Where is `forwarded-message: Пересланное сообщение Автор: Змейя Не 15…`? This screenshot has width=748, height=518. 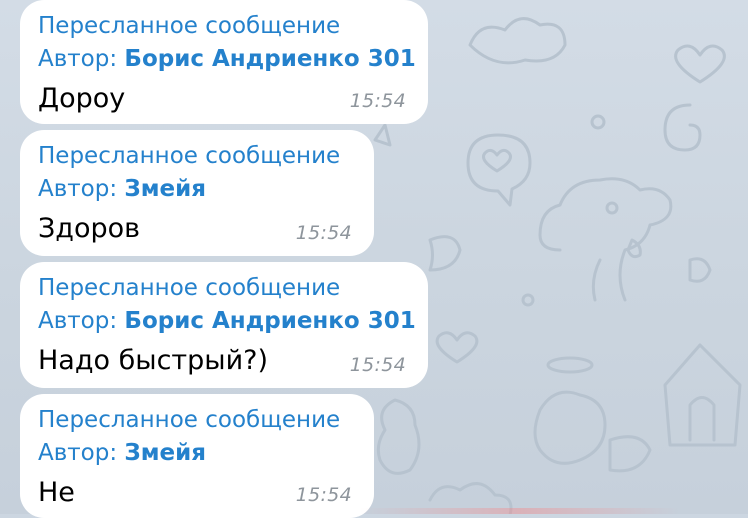 forwarded-message: Пересланное сообщение Автор: Змейя Не 15… is located at coordinates (197, 456).